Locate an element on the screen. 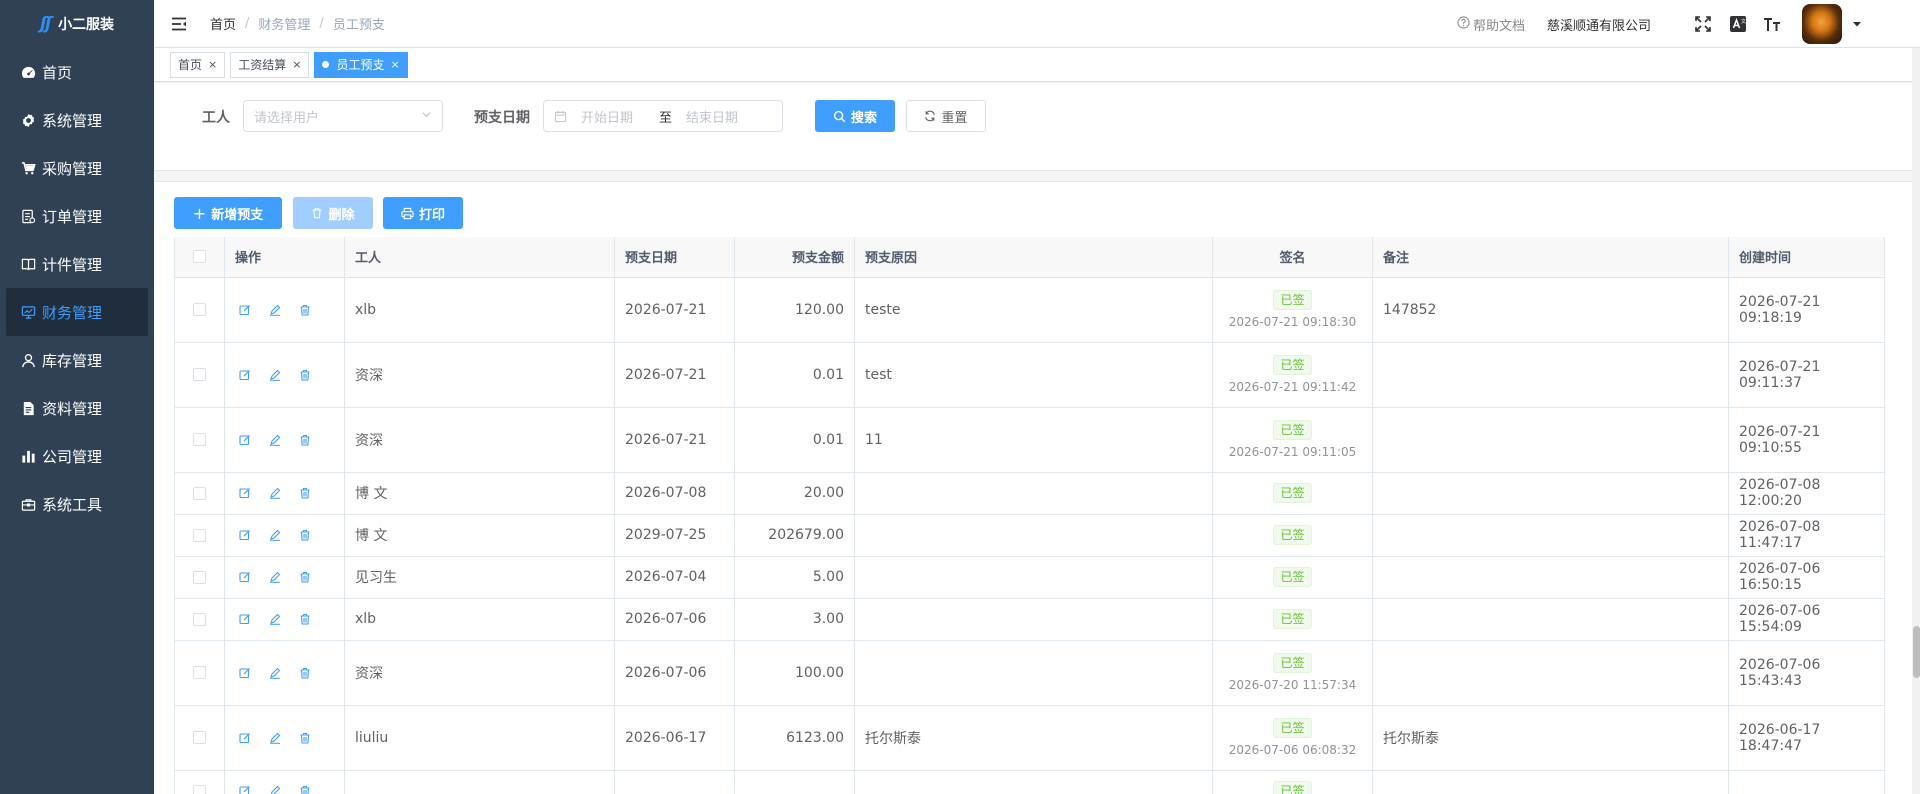 The image size is (1920, 794). start-date-input: 开始日期 is located at coordinates (617, 116).